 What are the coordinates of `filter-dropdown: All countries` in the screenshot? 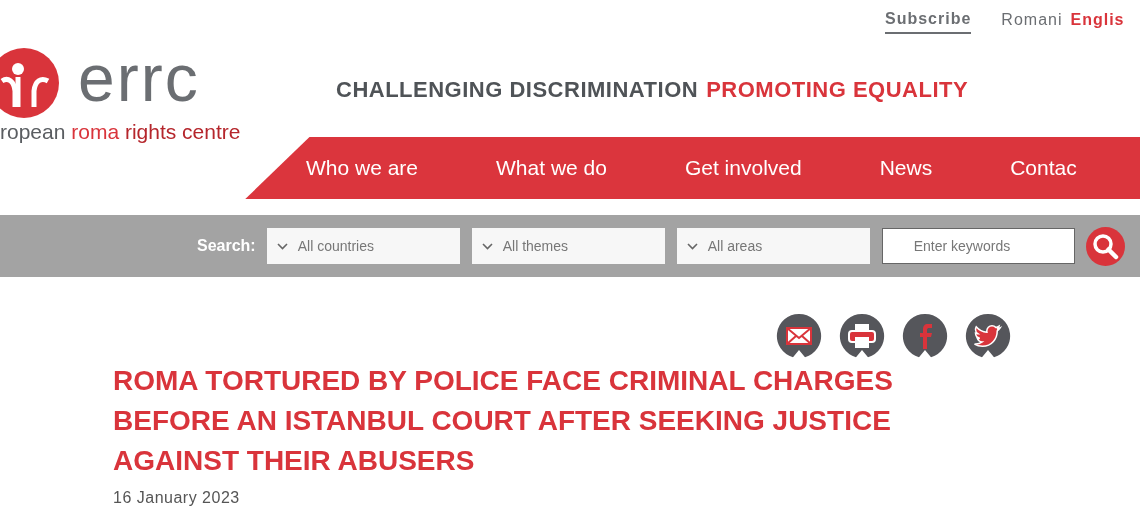 It's located at (363, 246).